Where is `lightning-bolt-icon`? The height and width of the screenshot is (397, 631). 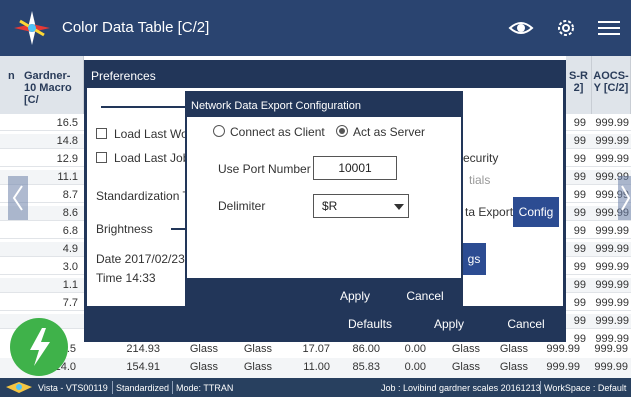 lightning-bolt-icon is located at coordinates (40, 347).